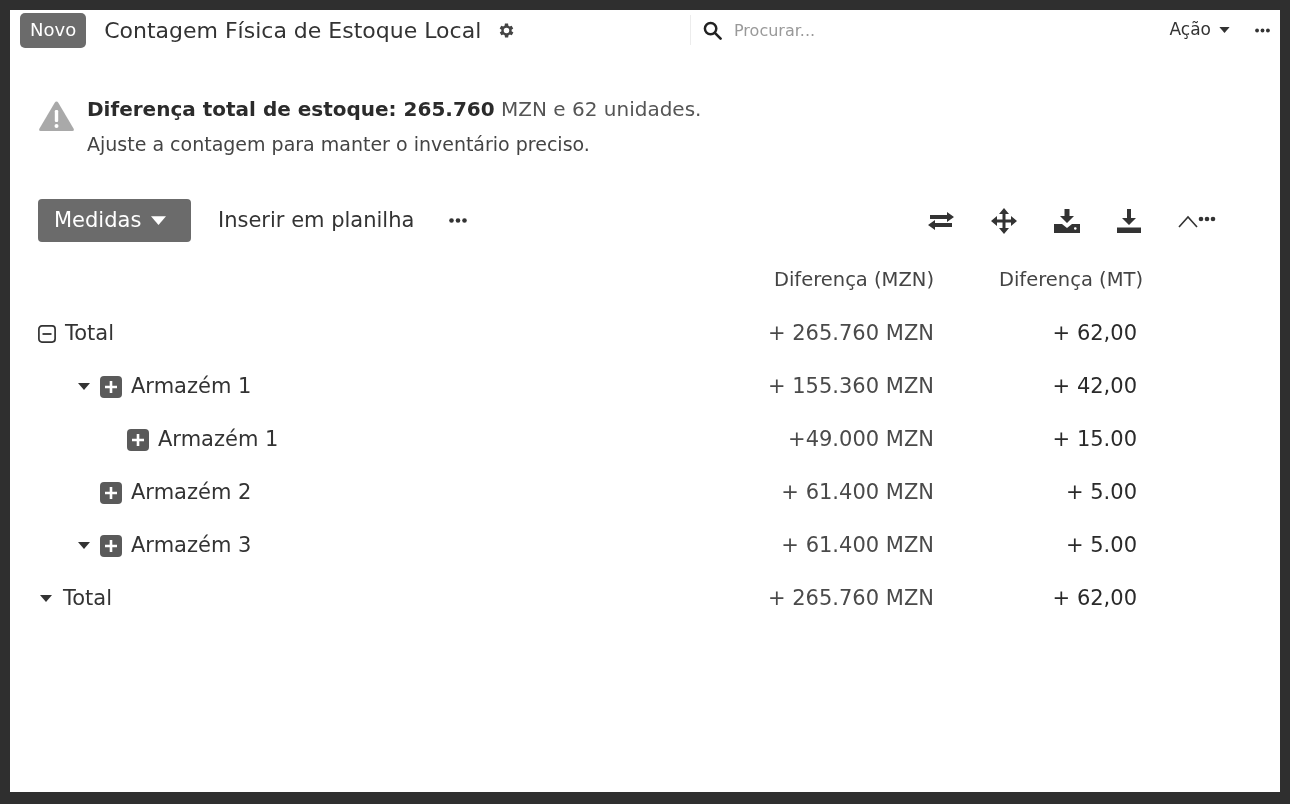 This screenshot has height=804, width=1290. Describe the element at coordinates (853, 280) in the screenshot. I see `column-header: Diferença (MZN)` at that location.